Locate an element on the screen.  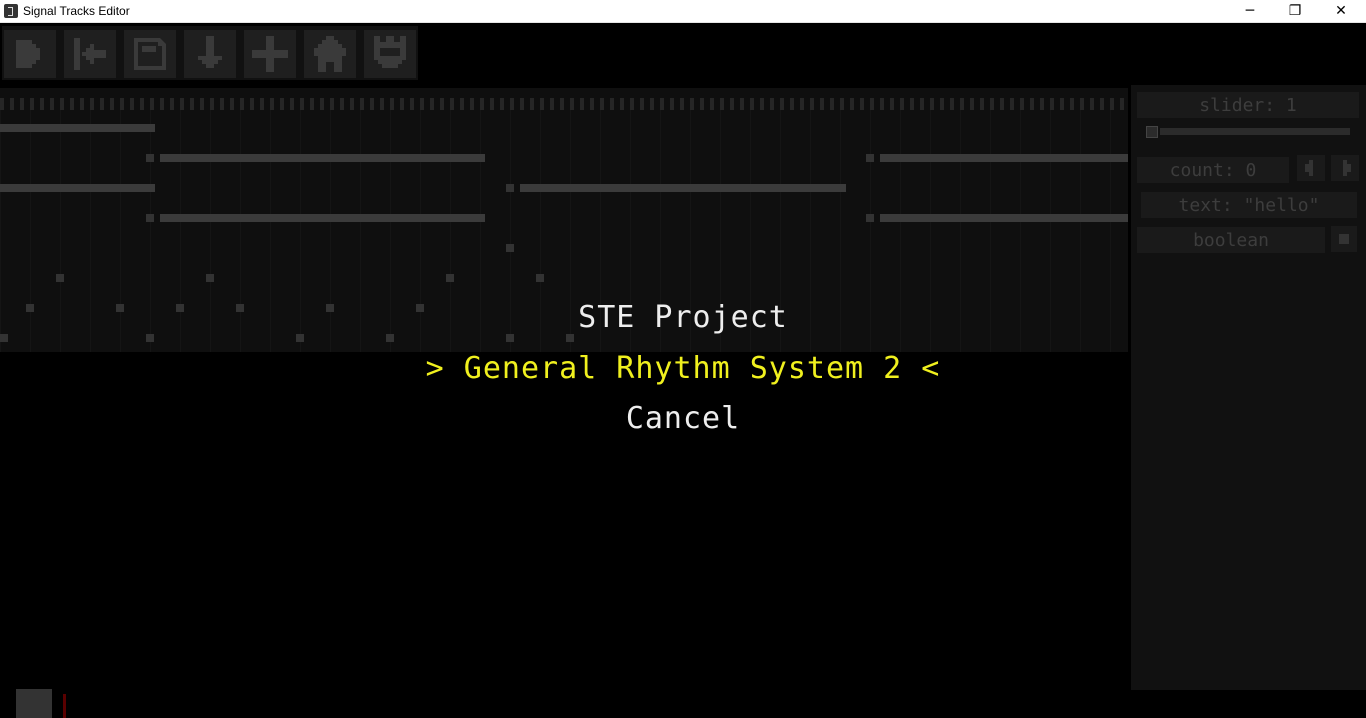
timeline-ruler is located at coordinates (564, 104).